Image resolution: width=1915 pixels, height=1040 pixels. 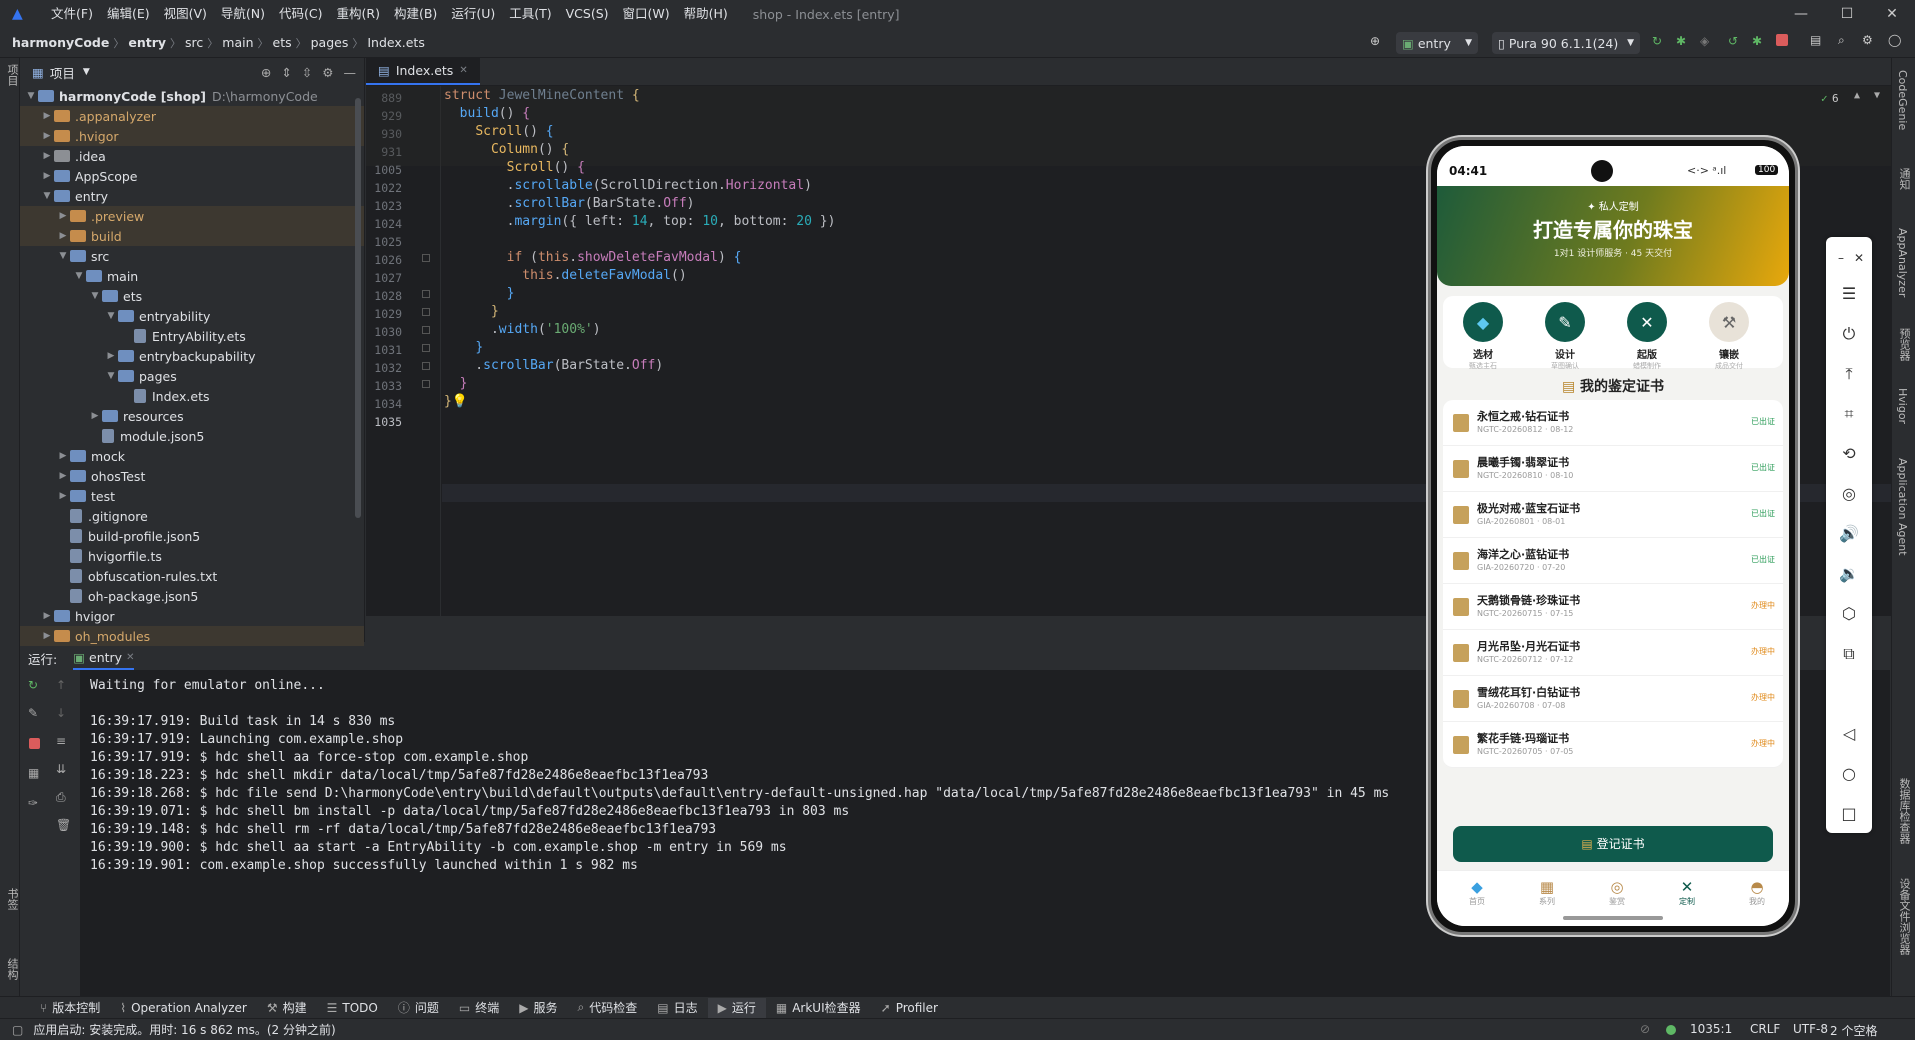 I want to click on tree-item: Index.ets, so click(x=192, y=396).